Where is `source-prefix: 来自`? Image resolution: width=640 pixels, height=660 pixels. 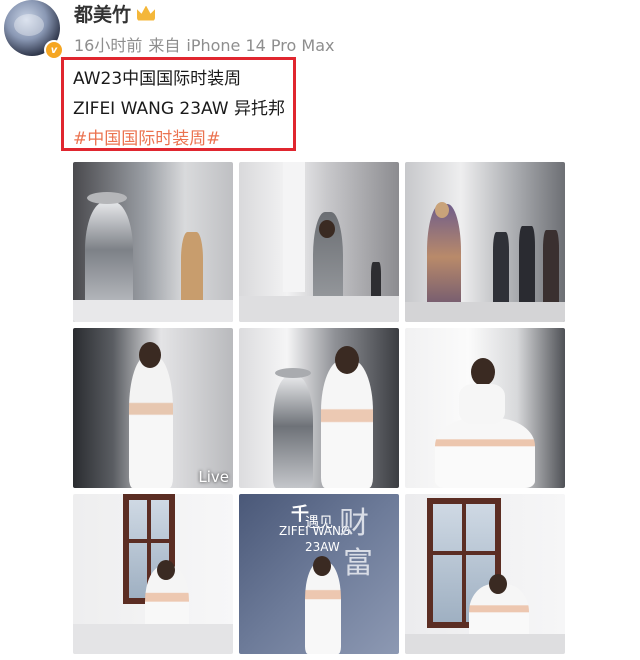 source-prefix: 来自 is located at coordinates (164, 45).